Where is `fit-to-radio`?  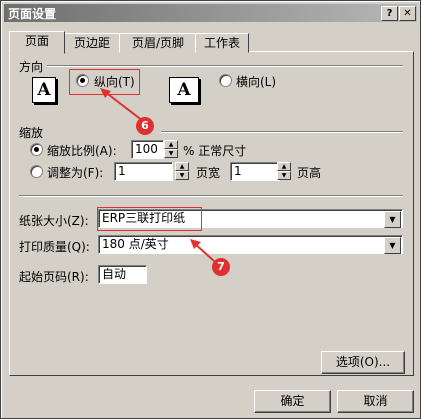
fit-to-radio is located at coordinates (36, 171).